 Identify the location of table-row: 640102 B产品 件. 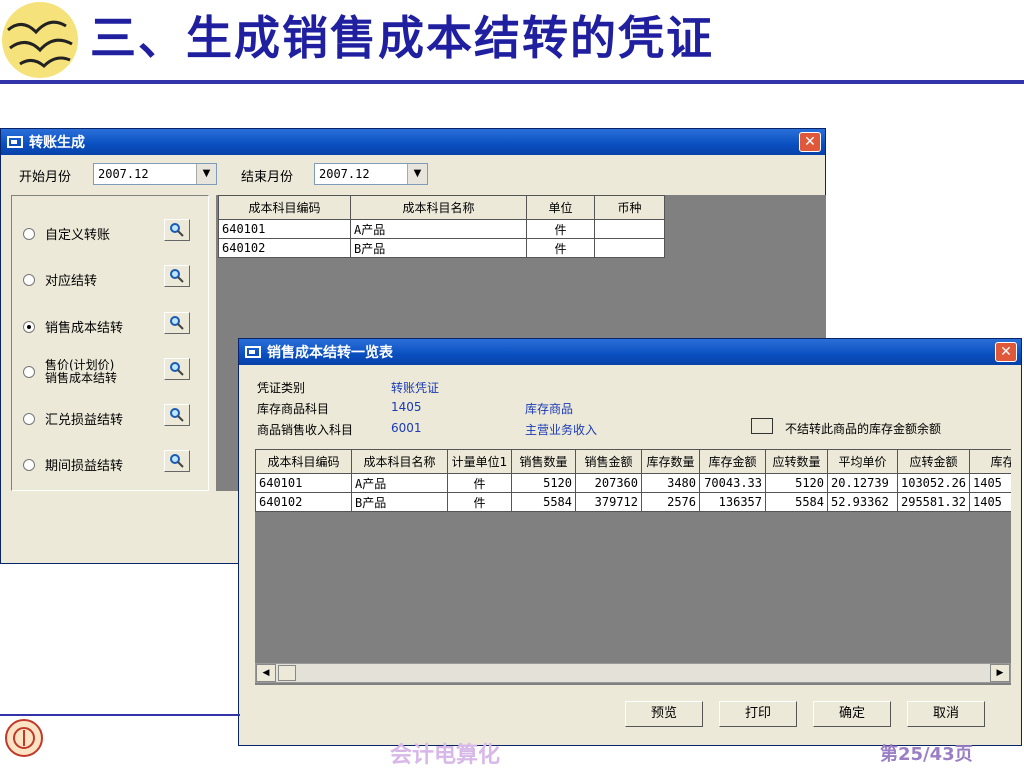
(441, 248).